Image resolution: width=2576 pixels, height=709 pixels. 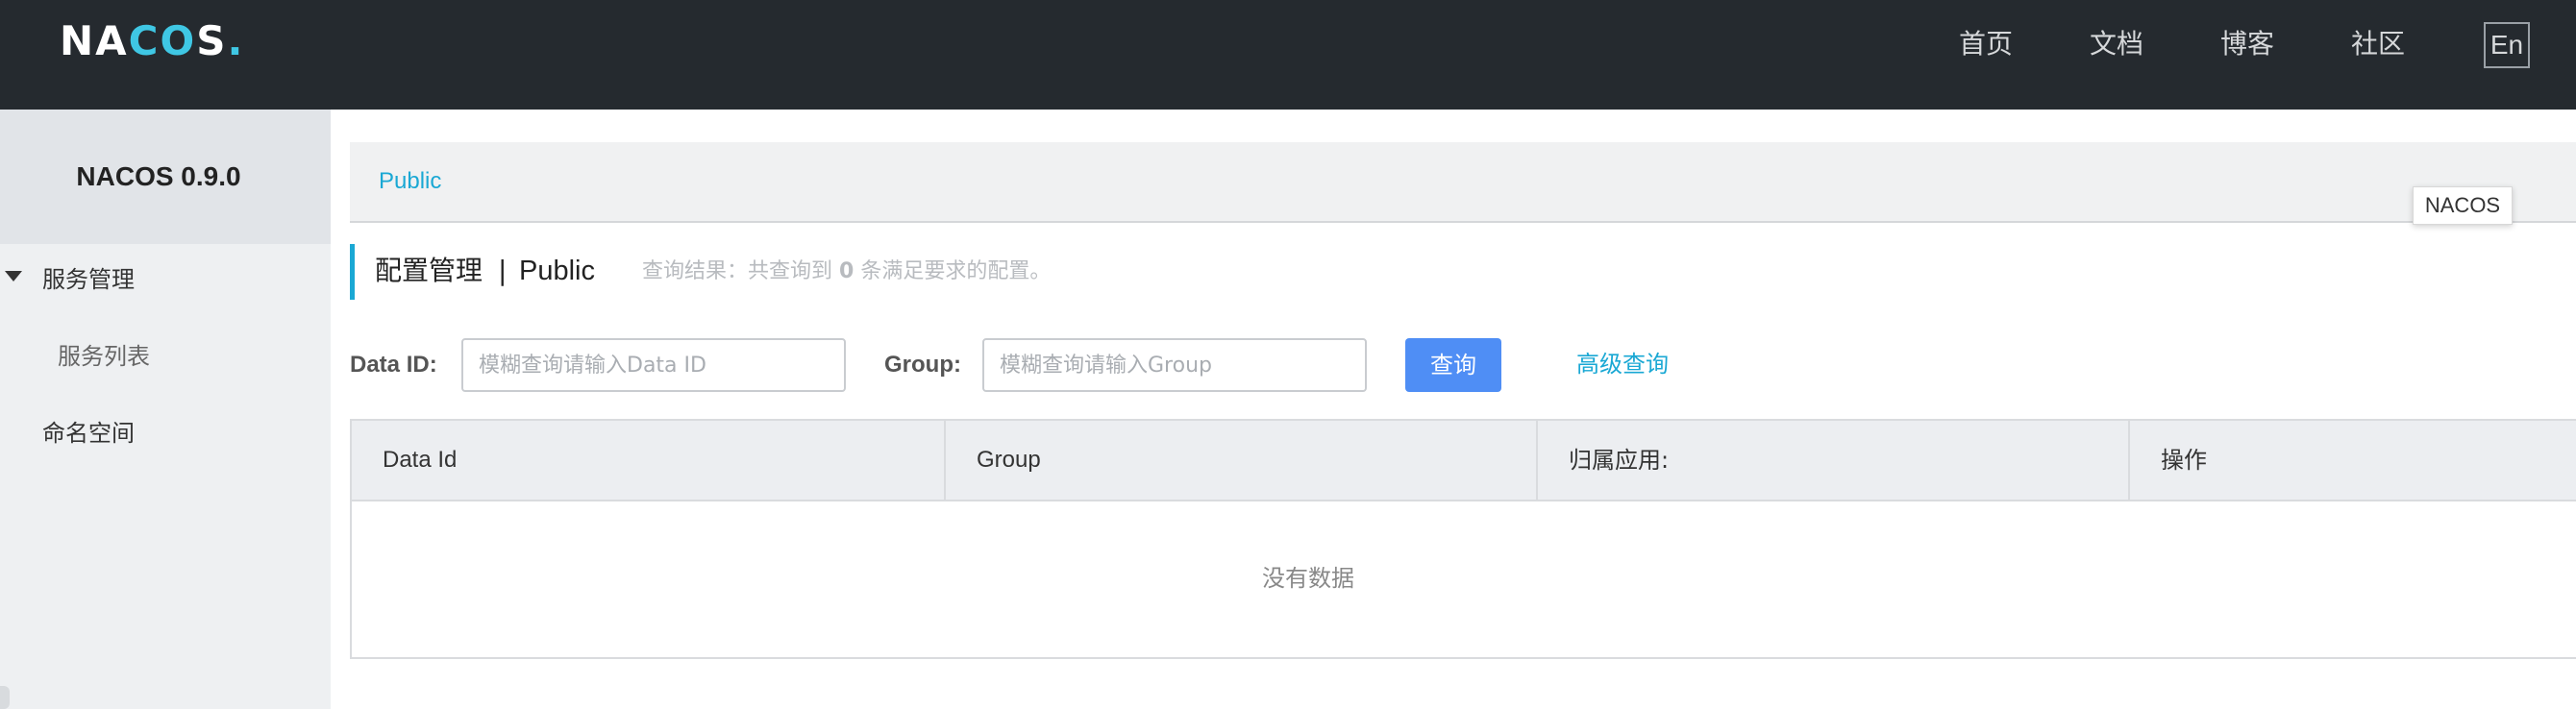 I want to click on sidebar-collapse-handle, so click(x=5, y=697).